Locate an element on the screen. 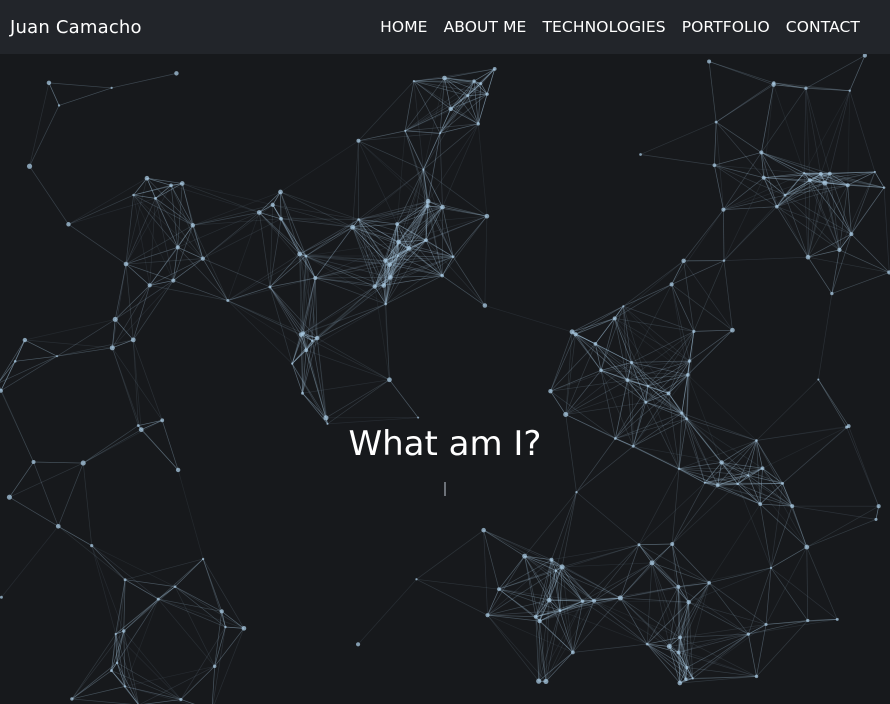 The height and width of the screenshot is (704, 890). hero-content: What am I? is located at coordinates (445, 461).